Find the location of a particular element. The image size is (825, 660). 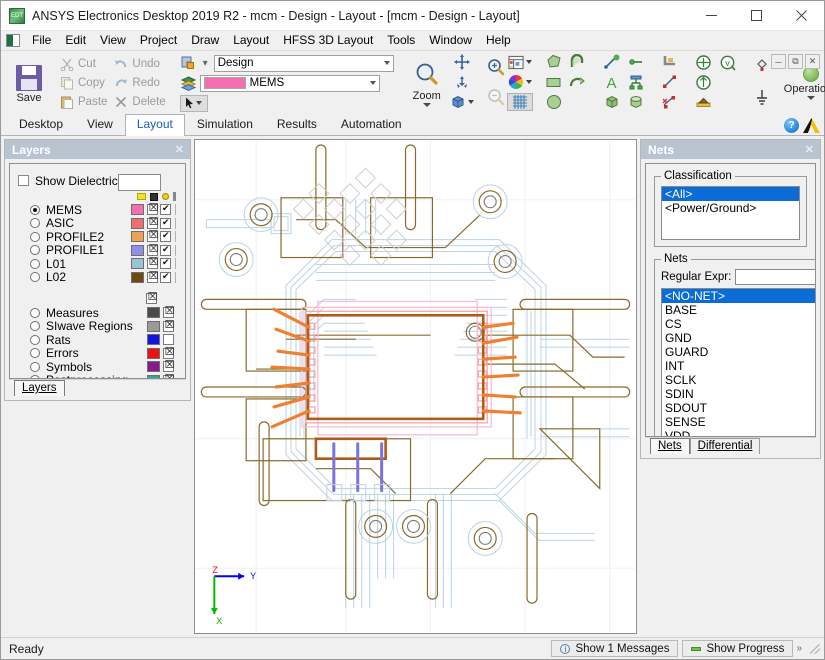

layer-row-measures: Measures is located at coordinates (97, 313).